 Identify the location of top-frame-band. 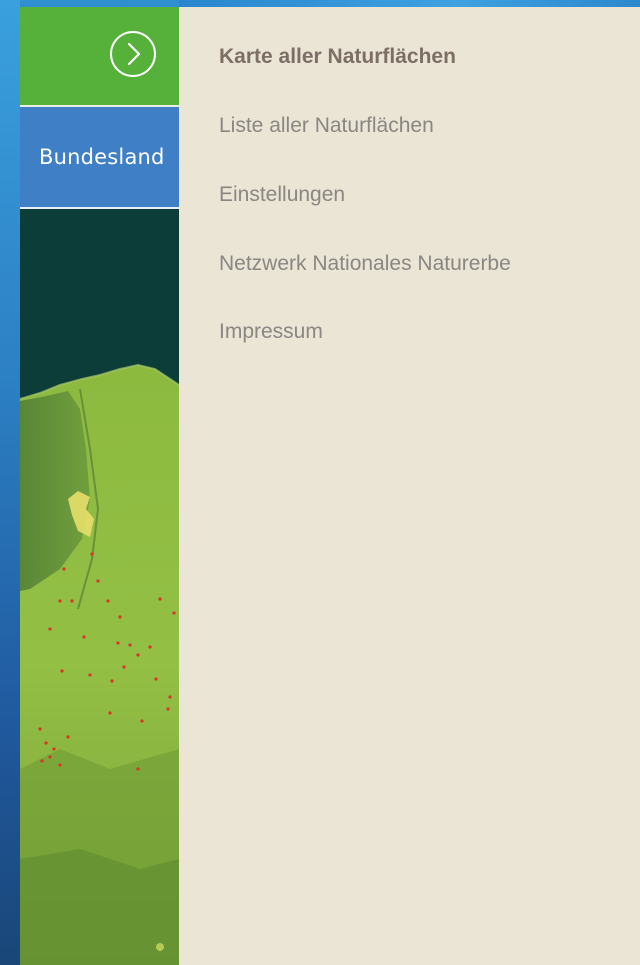
(409, 3).